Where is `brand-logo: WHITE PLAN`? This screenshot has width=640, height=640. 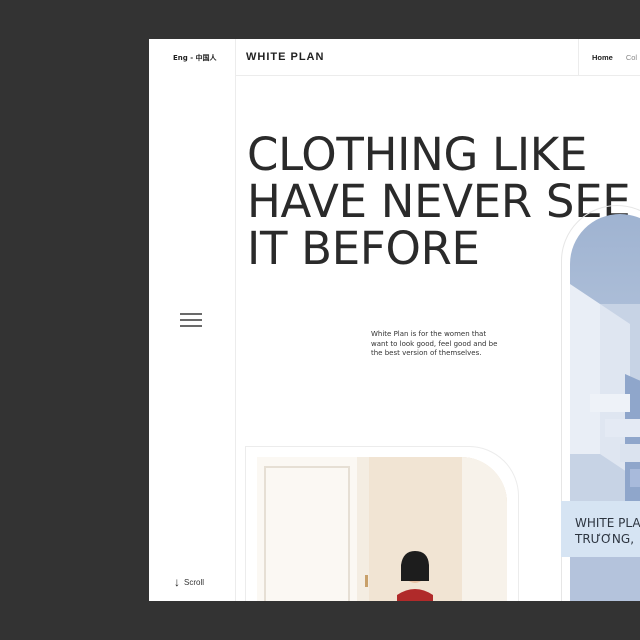
brand-logo: WHITE PLAN is located at coordinates (285, 57).